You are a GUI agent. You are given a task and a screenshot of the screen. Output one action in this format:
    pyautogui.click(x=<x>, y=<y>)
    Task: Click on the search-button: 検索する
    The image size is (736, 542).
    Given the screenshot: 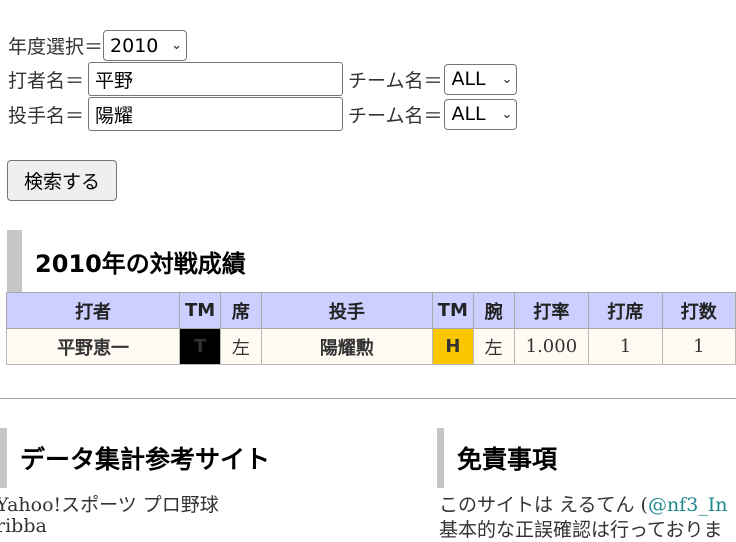 What is the action you would take?
    pyautogui.click(x=62, y=180)
    